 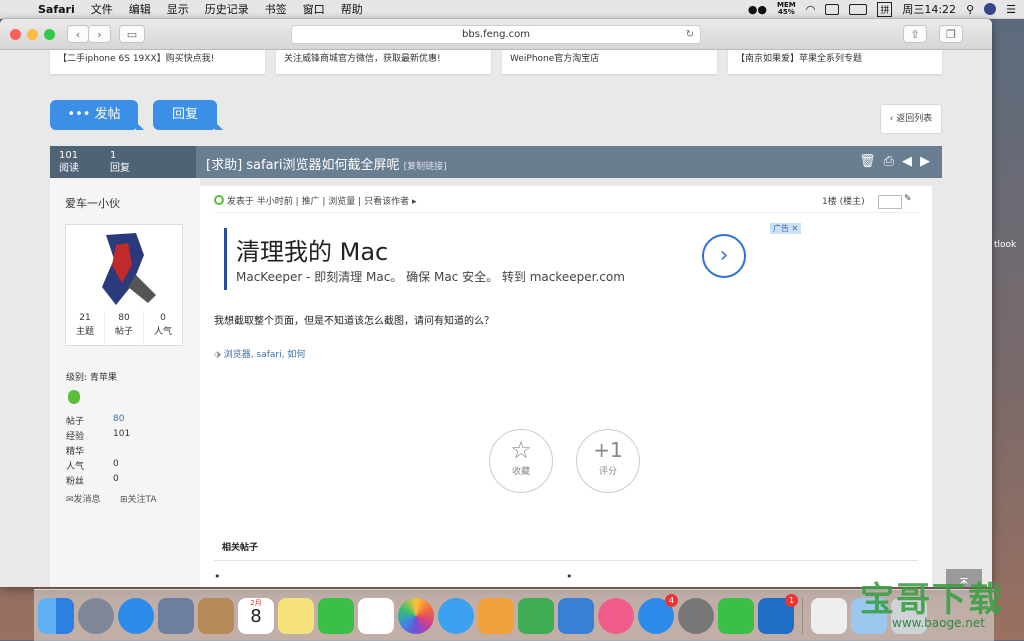 I want to click on numbers-icon, so click(x=536, y=615).